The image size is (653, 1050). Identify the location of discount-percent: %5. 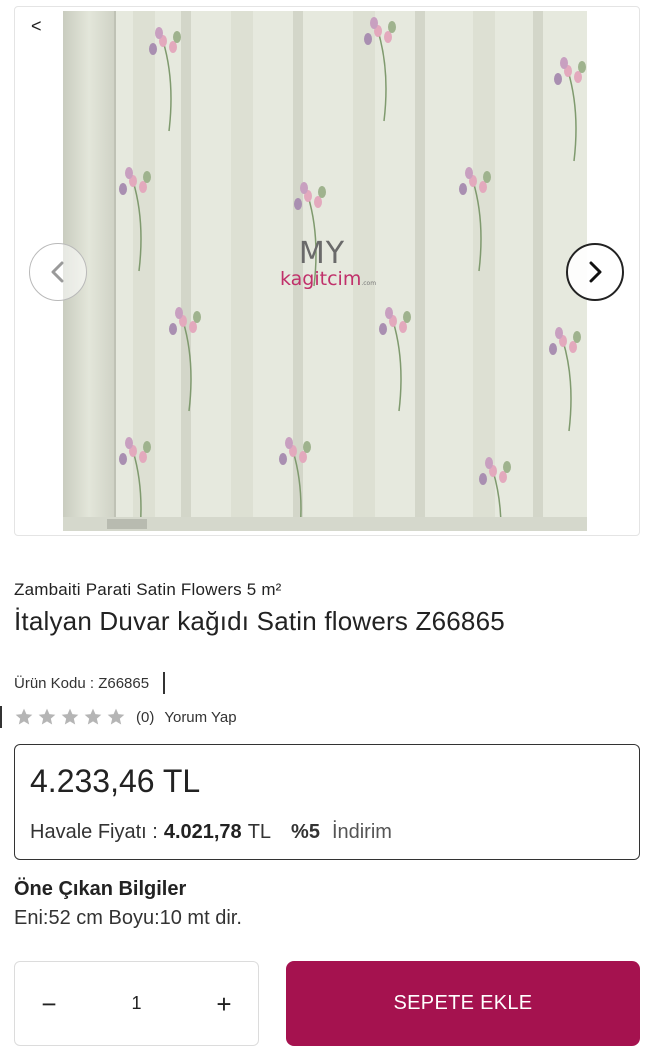
(305, 832).